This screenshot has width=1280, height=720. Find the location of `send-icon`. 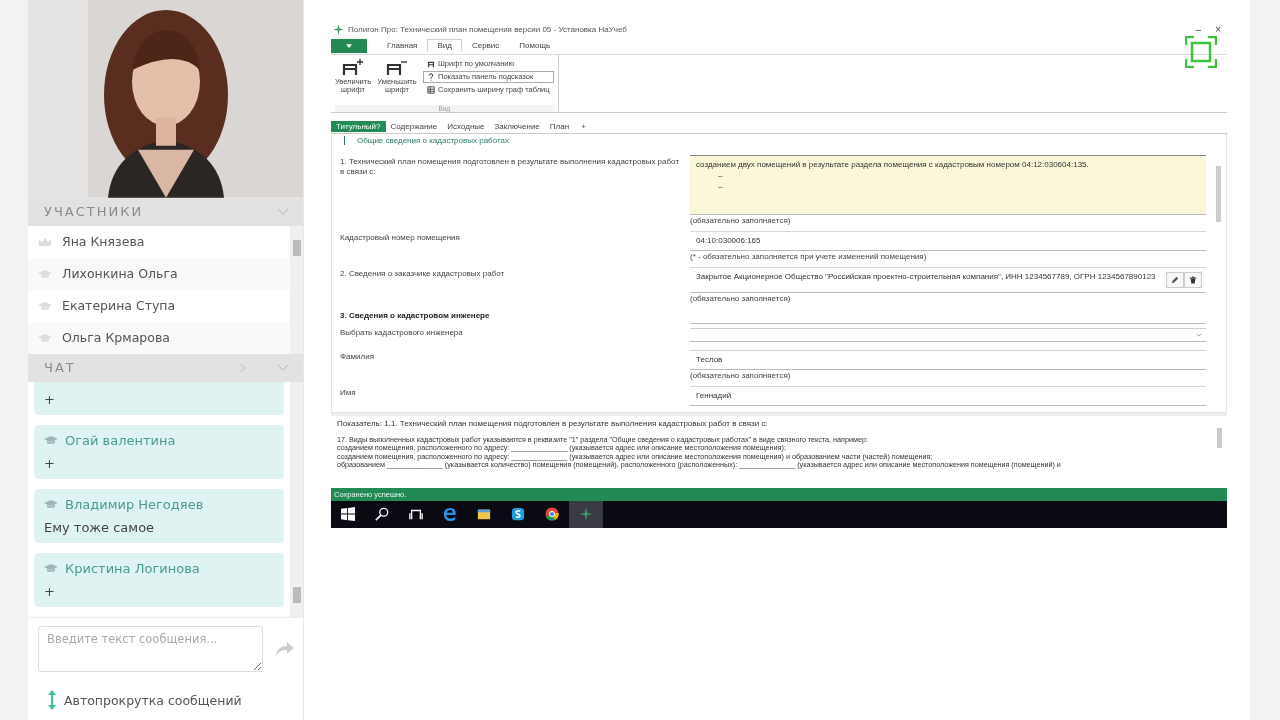

send-icon is located at coordinates (285, 649).